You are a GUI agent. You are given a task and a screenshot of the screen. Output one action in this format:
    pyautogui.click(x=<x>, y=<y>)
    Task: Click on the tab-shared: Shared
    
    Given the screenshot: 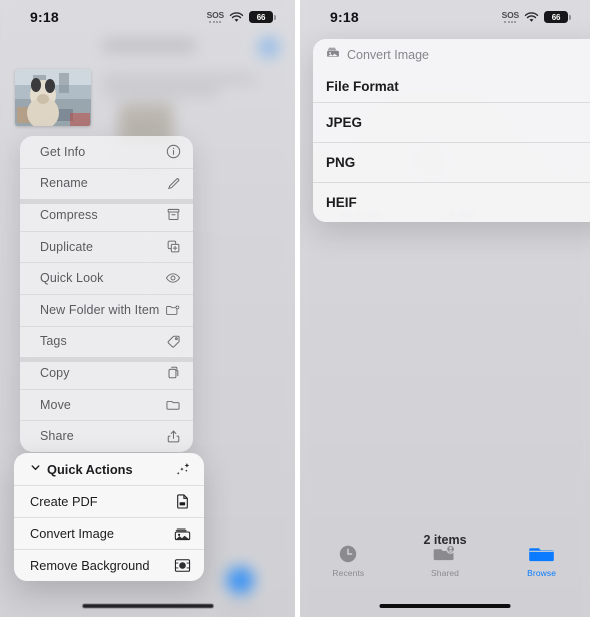 What is the action you would take?
    pyautogui.click(x=445, y=560)
    